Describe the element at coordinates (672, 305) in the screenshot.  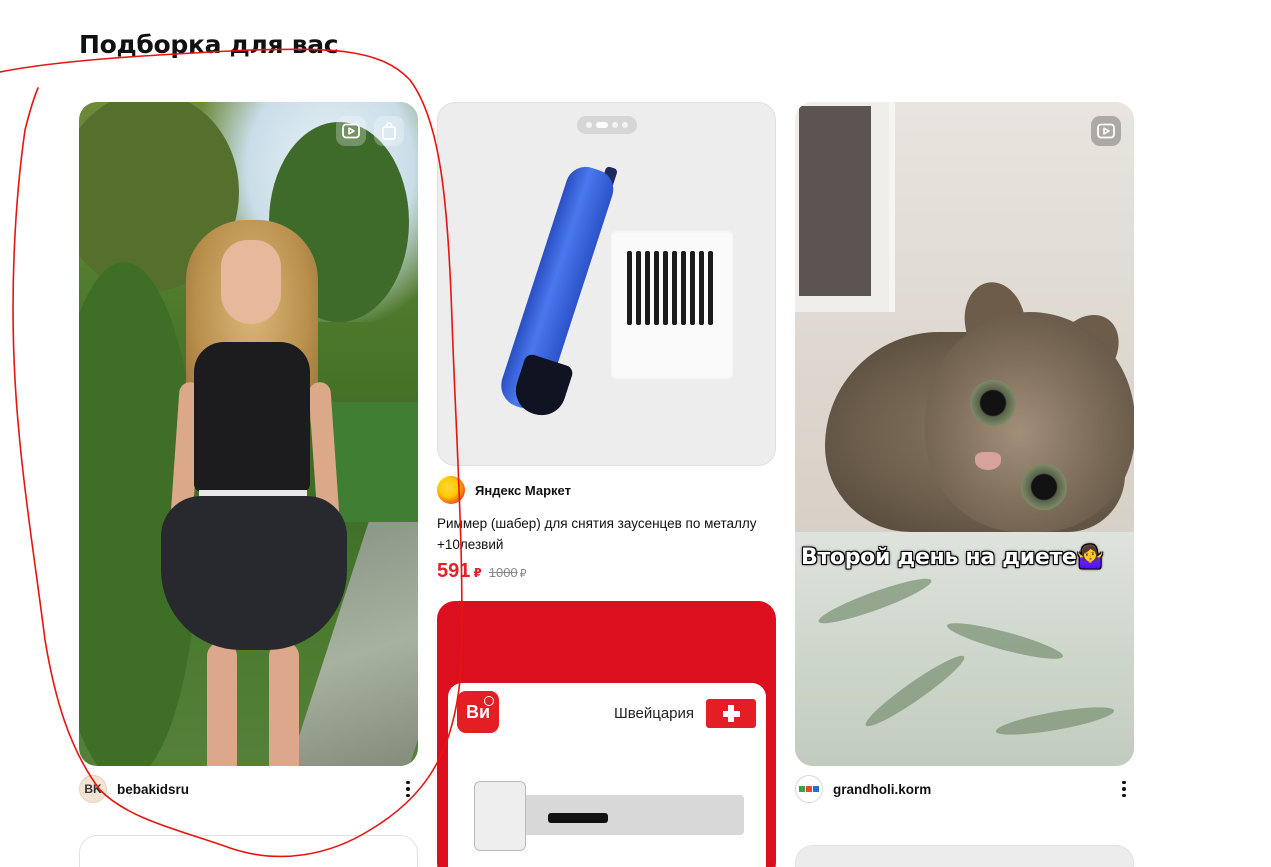
I see `product-blades-box` at that location.